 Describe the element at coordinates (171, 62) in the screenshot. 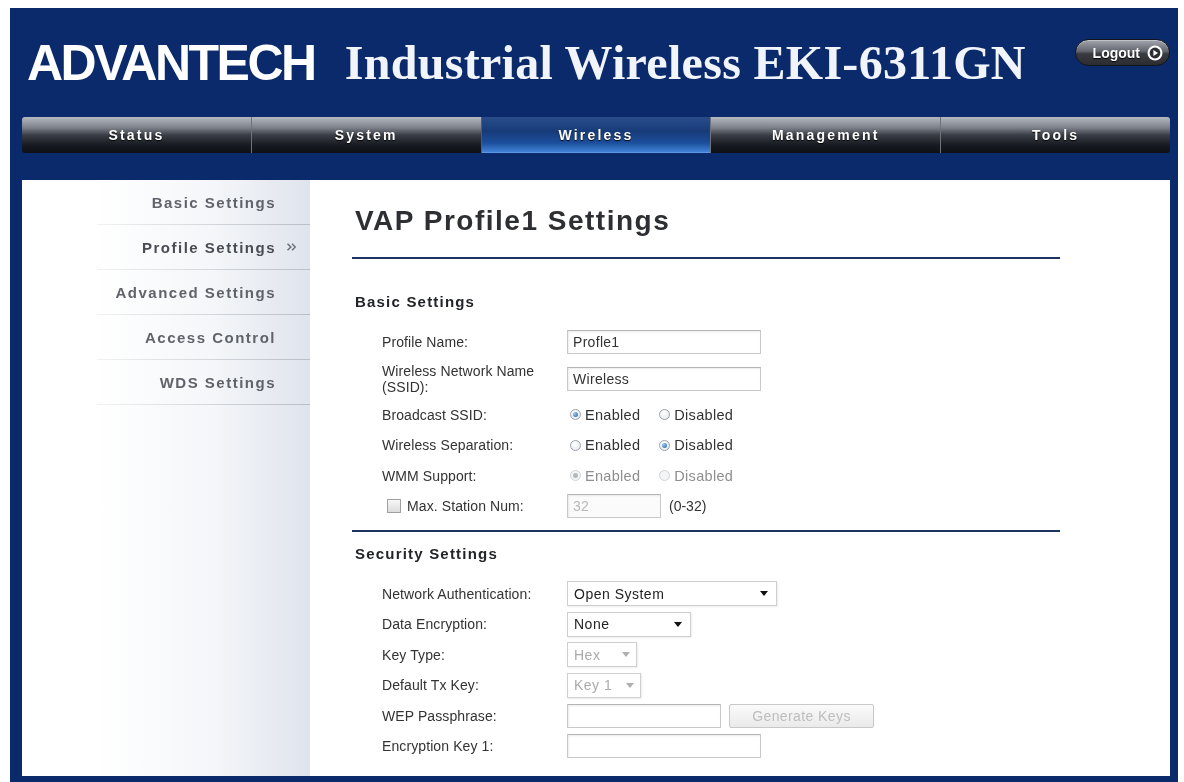

I see `brand-logo: ADVANTECH` at that location.